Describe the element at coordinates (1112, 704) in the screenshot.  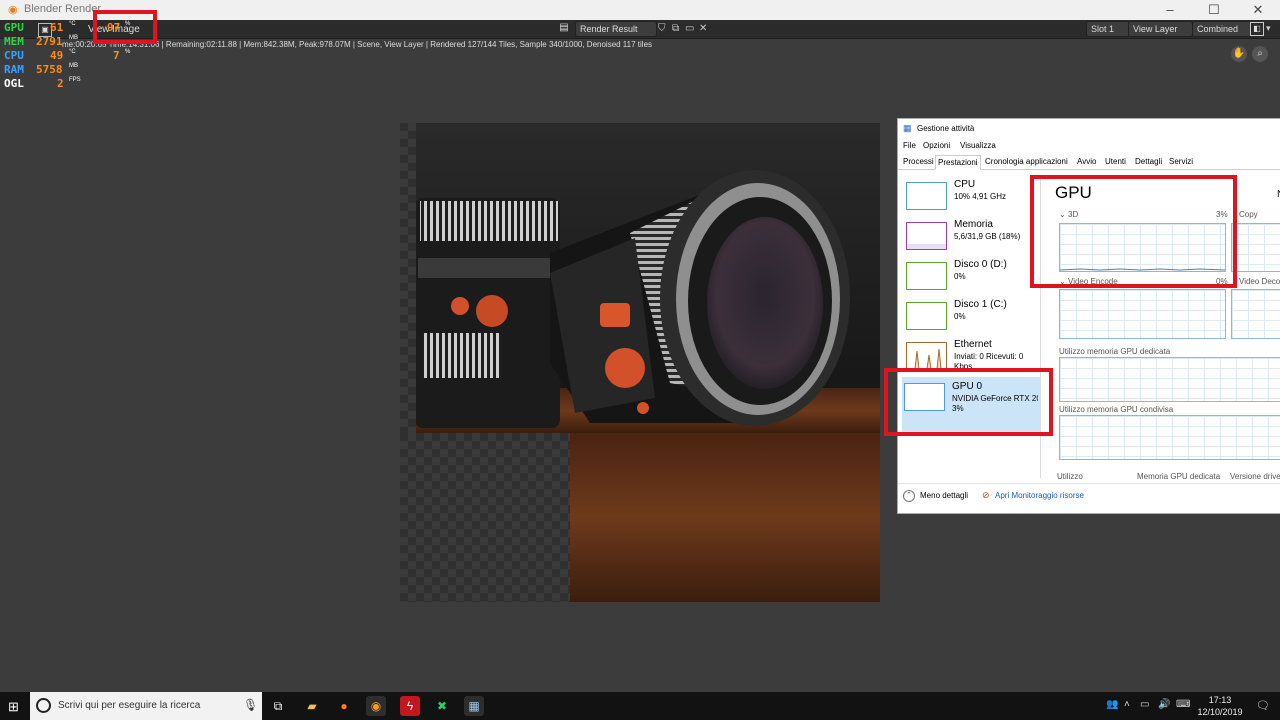
I see `people-icon: 👥` at that location.